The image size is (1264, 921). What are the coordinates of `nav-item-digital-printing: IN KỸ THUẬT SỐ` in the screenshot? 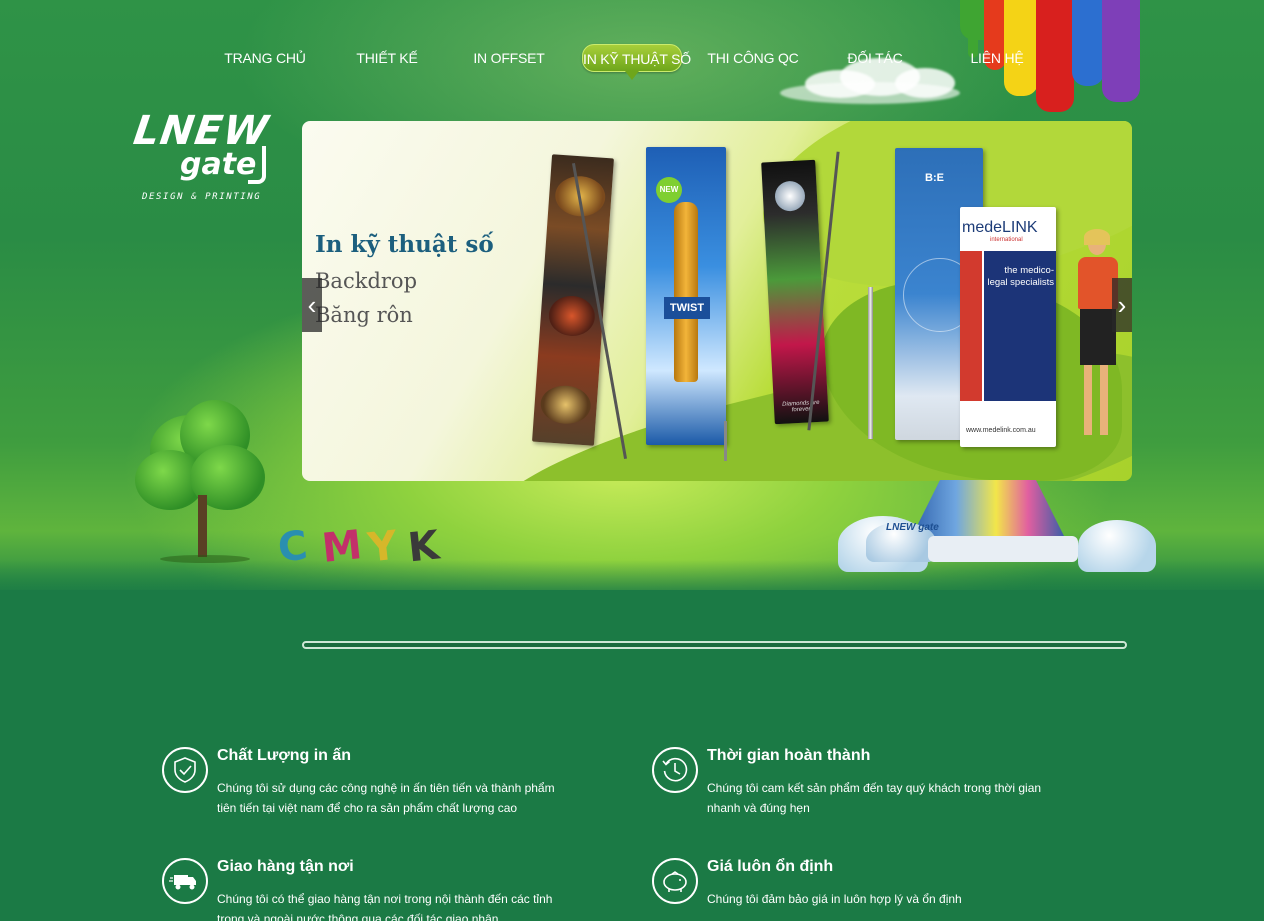 It's located at (636, 62).